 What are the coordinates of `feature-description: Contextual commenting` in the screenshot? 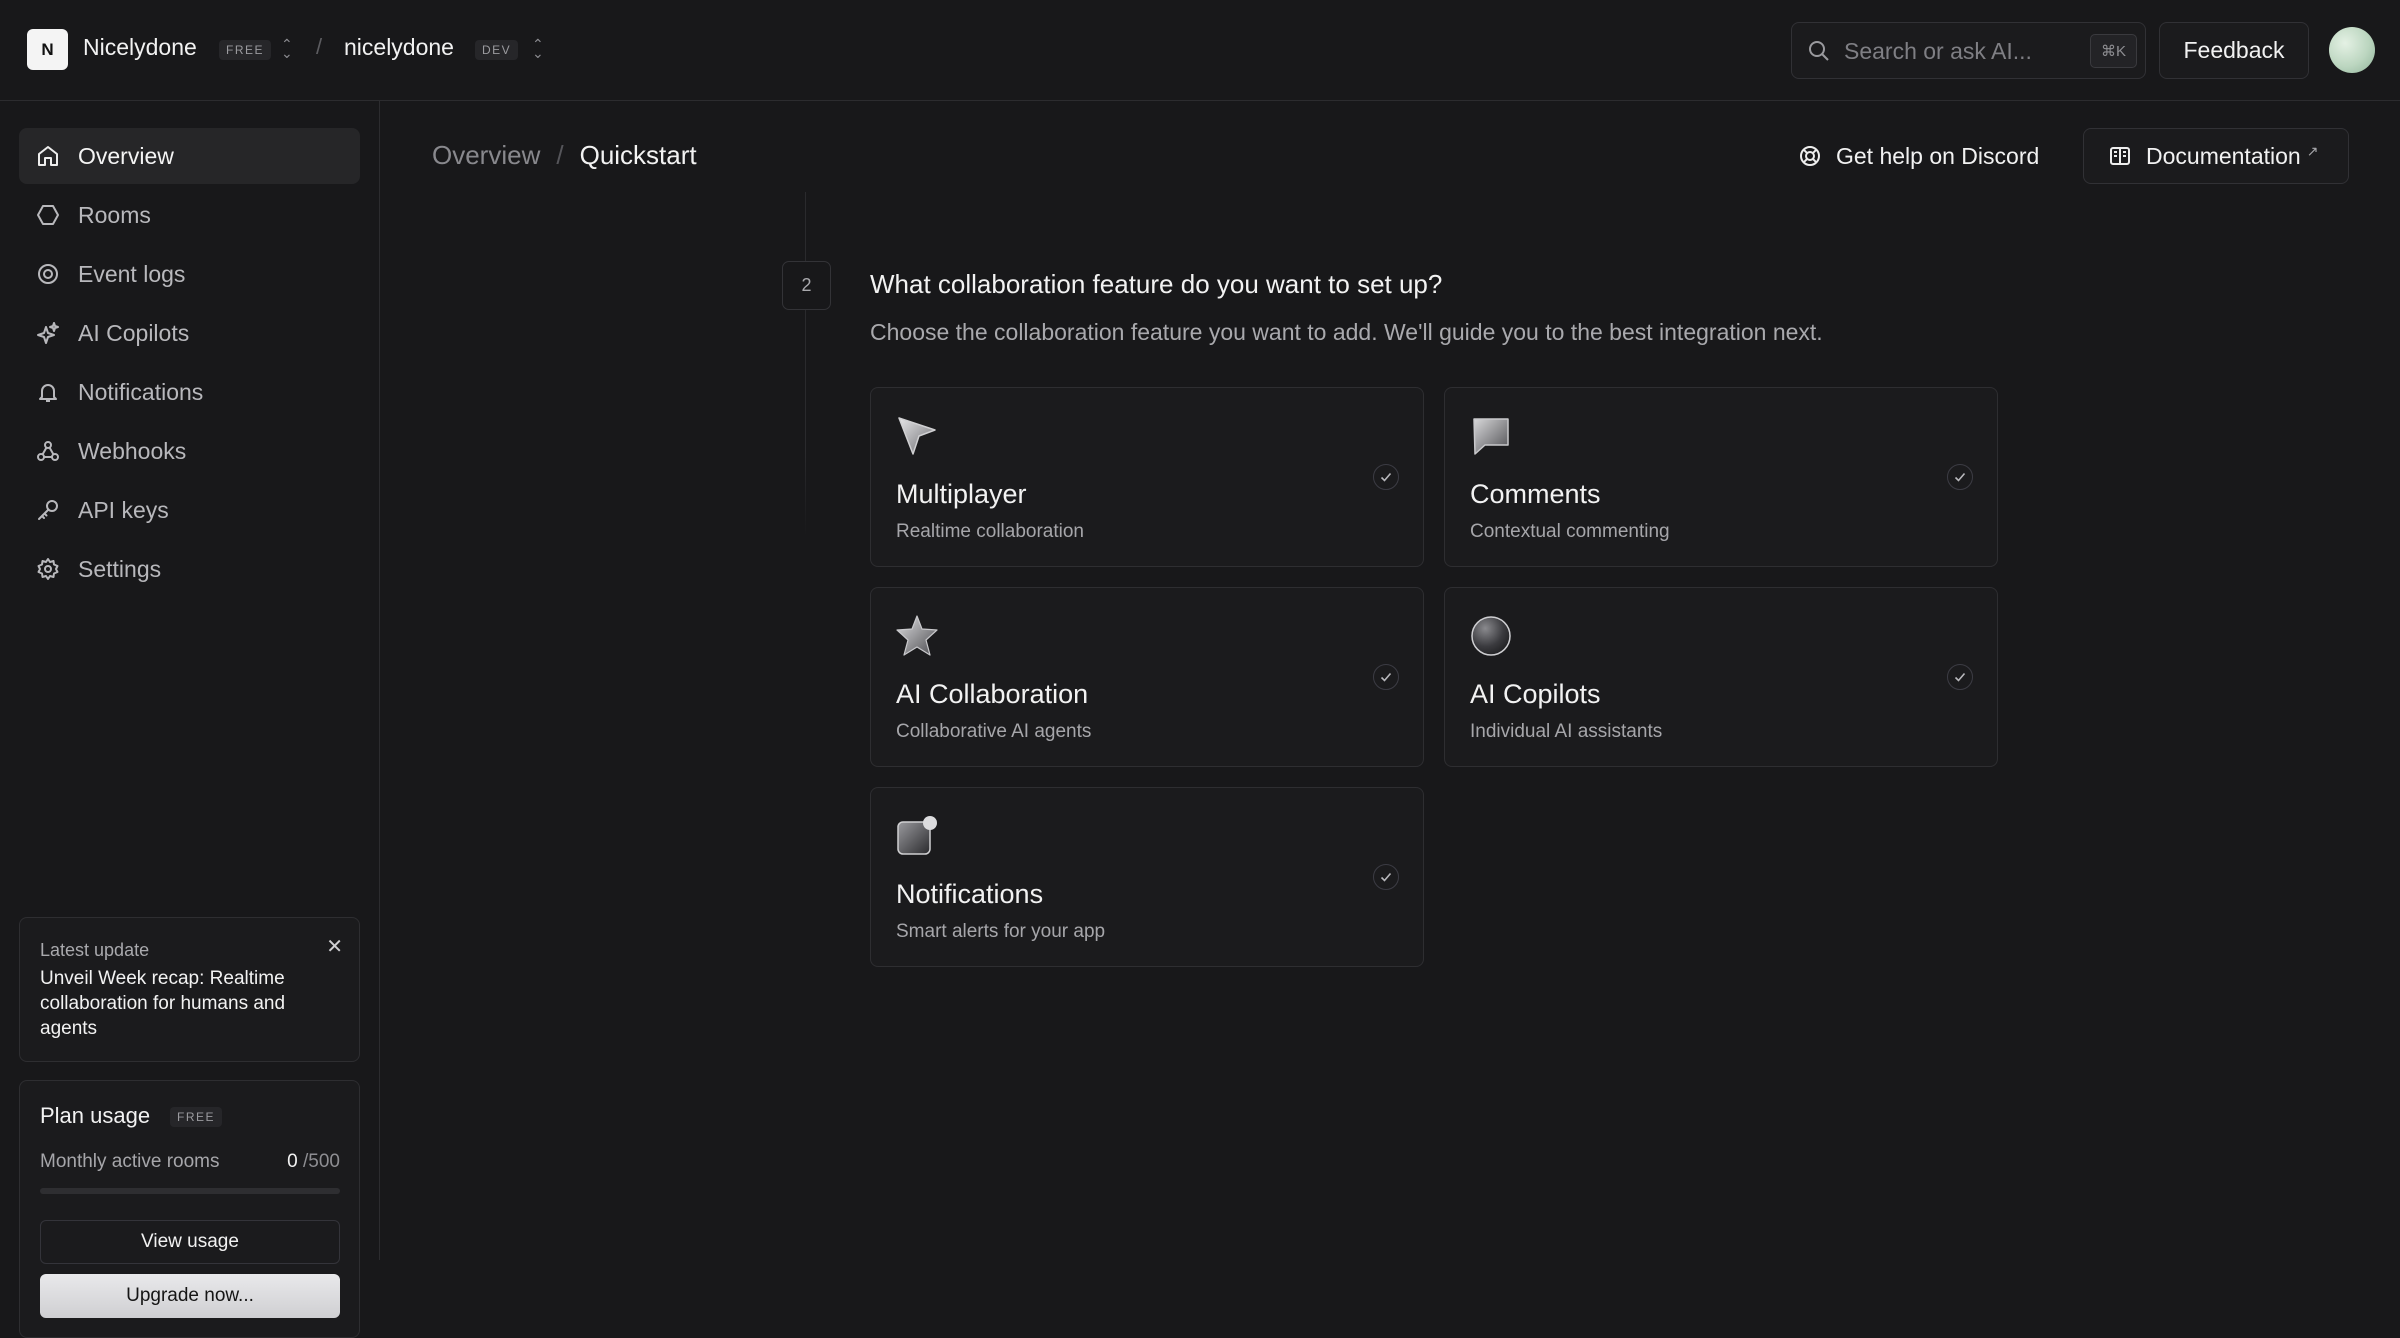 It's located at (1570, 531).